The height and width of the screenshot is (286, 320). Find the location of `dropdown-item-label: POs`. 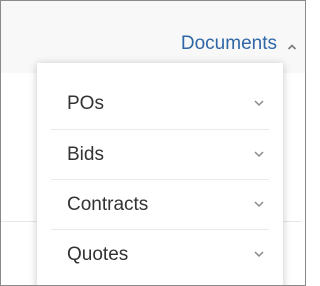

dropdown-item-label: POs is located at coordinates (85, 103).